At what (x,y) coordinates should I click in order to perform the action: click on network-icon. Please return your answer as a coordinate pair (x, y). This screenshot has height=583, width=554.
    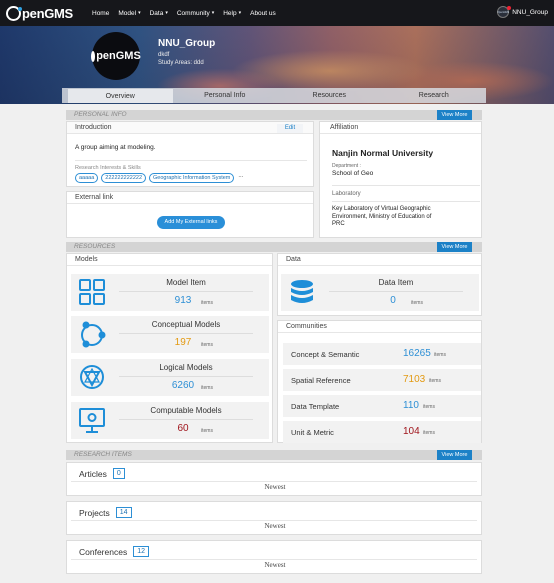
    Looking at the image, I should click on (93, 334).